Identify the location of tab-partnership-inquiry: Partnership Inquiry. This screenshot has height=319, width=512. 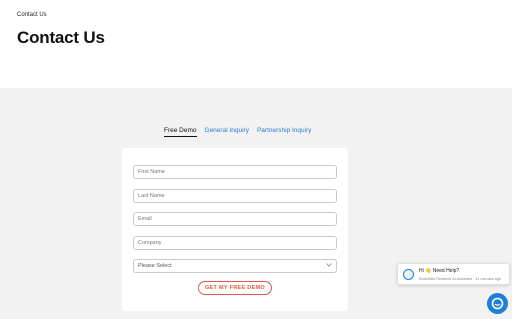
(284, 132).